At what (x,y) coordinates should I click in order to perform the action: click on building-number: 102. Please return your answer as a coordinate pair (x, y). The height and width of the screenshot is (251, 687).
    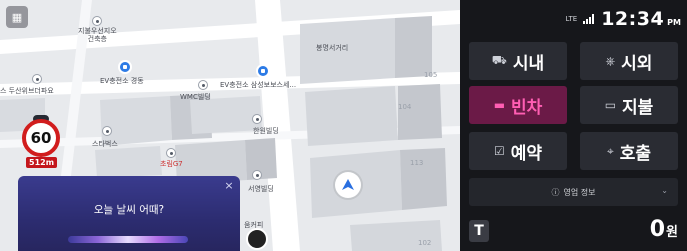
    Looking at the image, I should click on (425, 243).